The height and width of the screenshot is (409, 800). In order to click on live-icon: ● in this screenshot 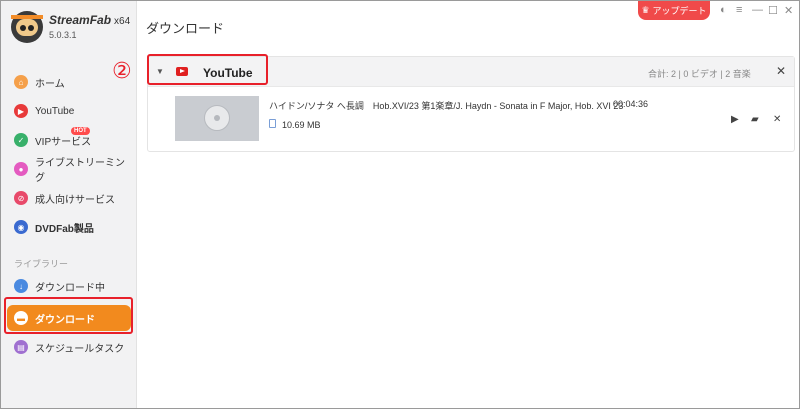, I will do `click(21, 169)`.